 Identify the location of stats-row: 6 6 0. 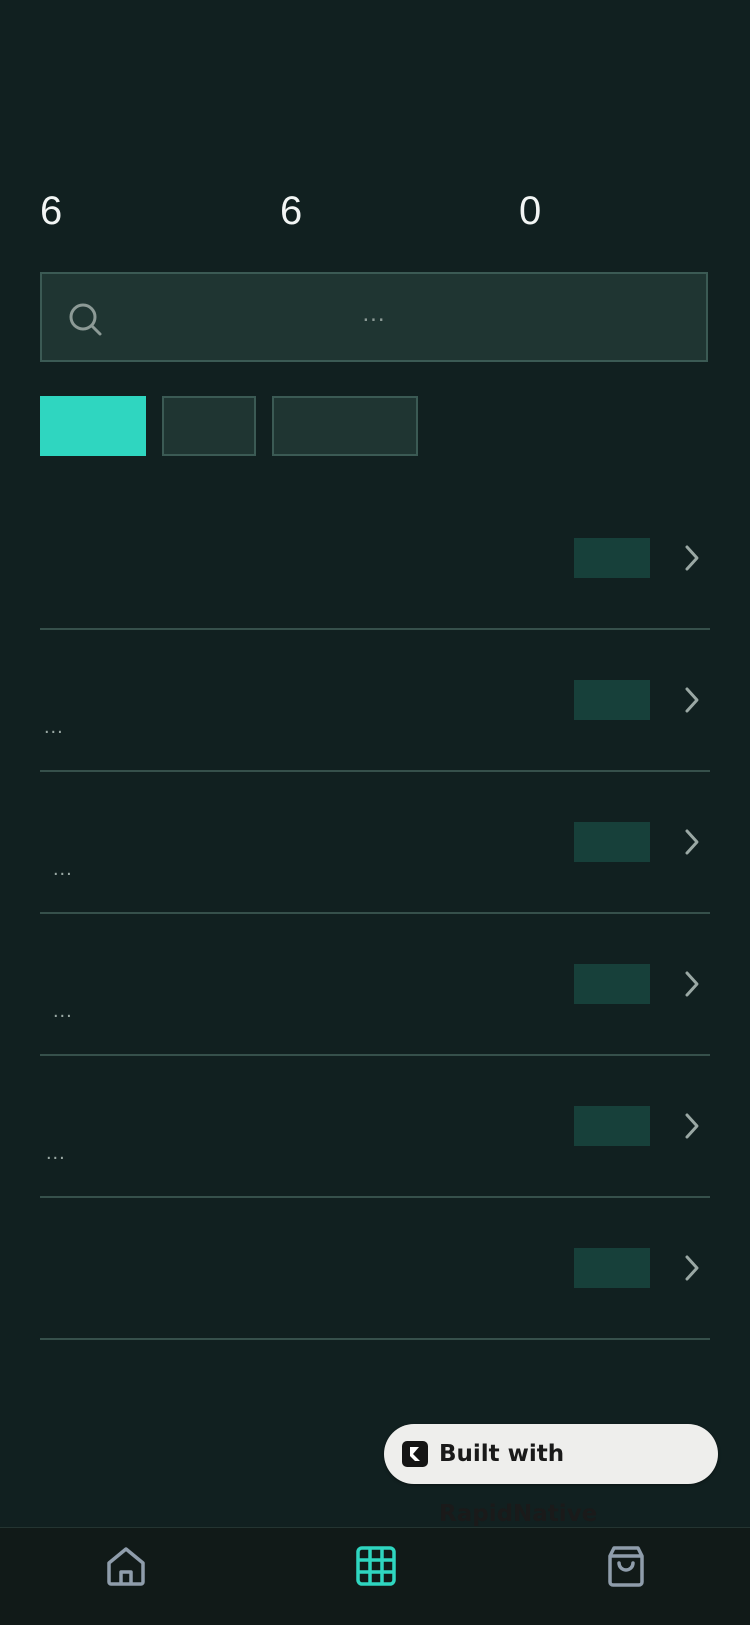
(375, 211).